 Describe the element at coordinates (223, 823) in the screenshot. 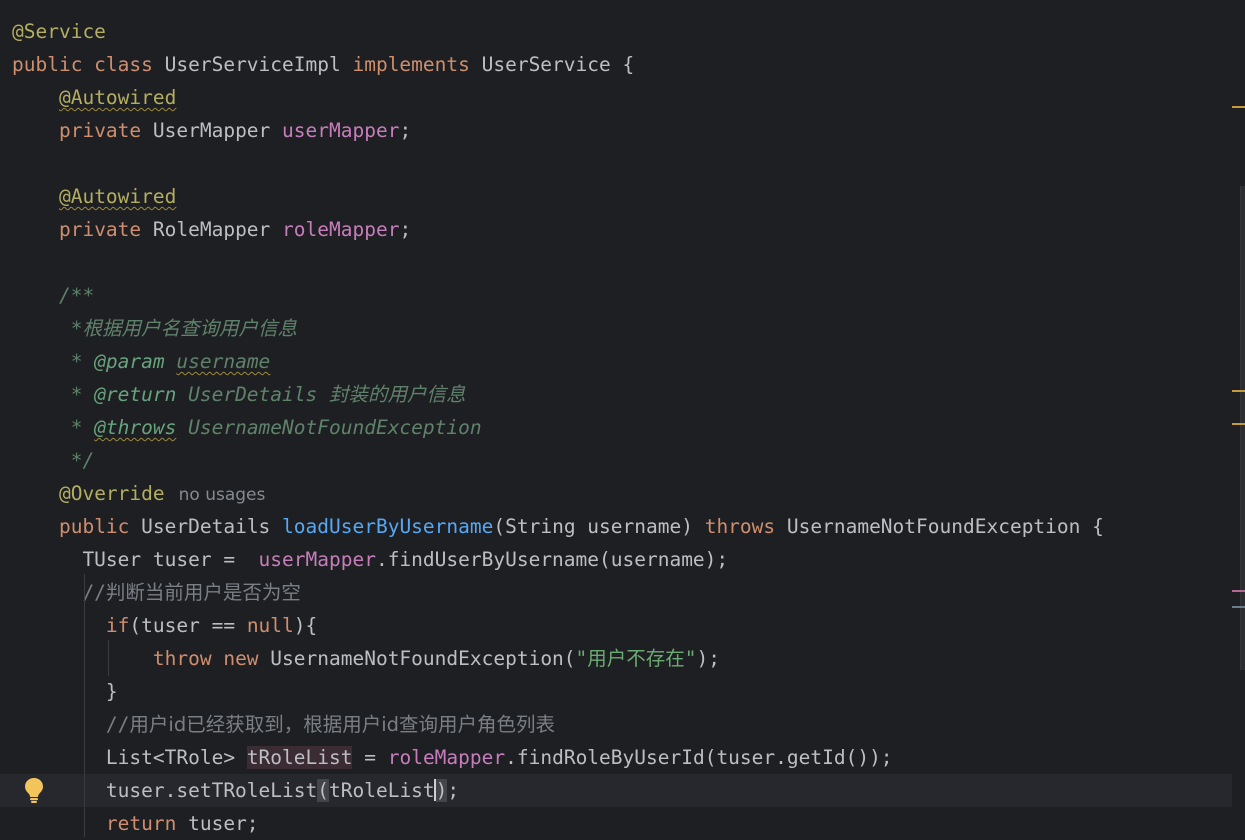

I see `code-token: tuser;` at that location.